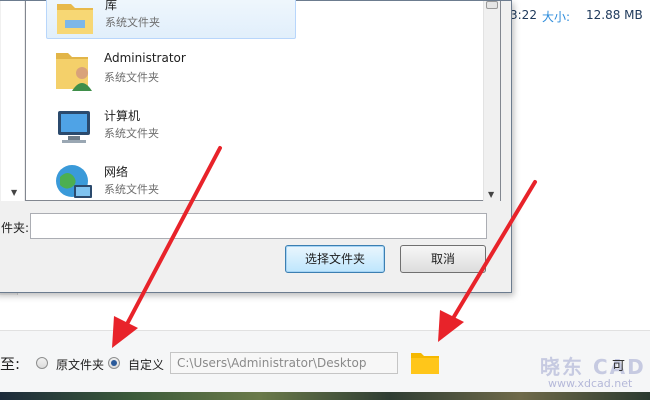 Image resolution: width=650 pixels, height=400 pixels. Describe the element at coordinates (111, 6) in the screenshot. I see `folder-item-name: 库` at that location.